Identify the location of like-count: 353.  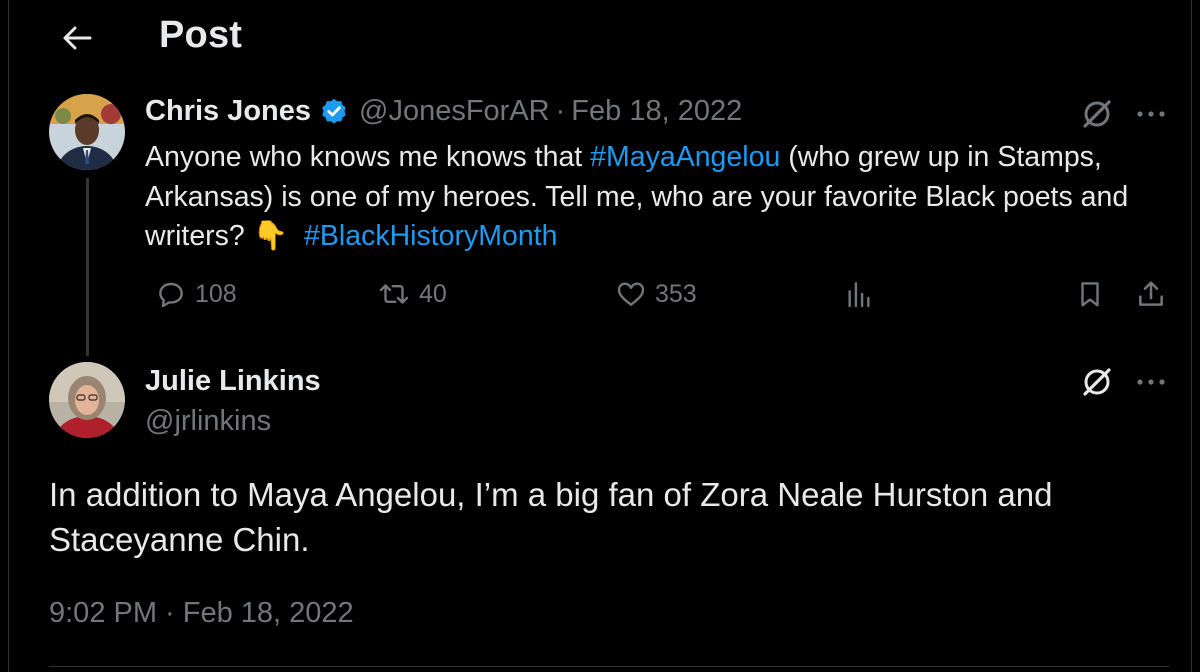
(676, 293).